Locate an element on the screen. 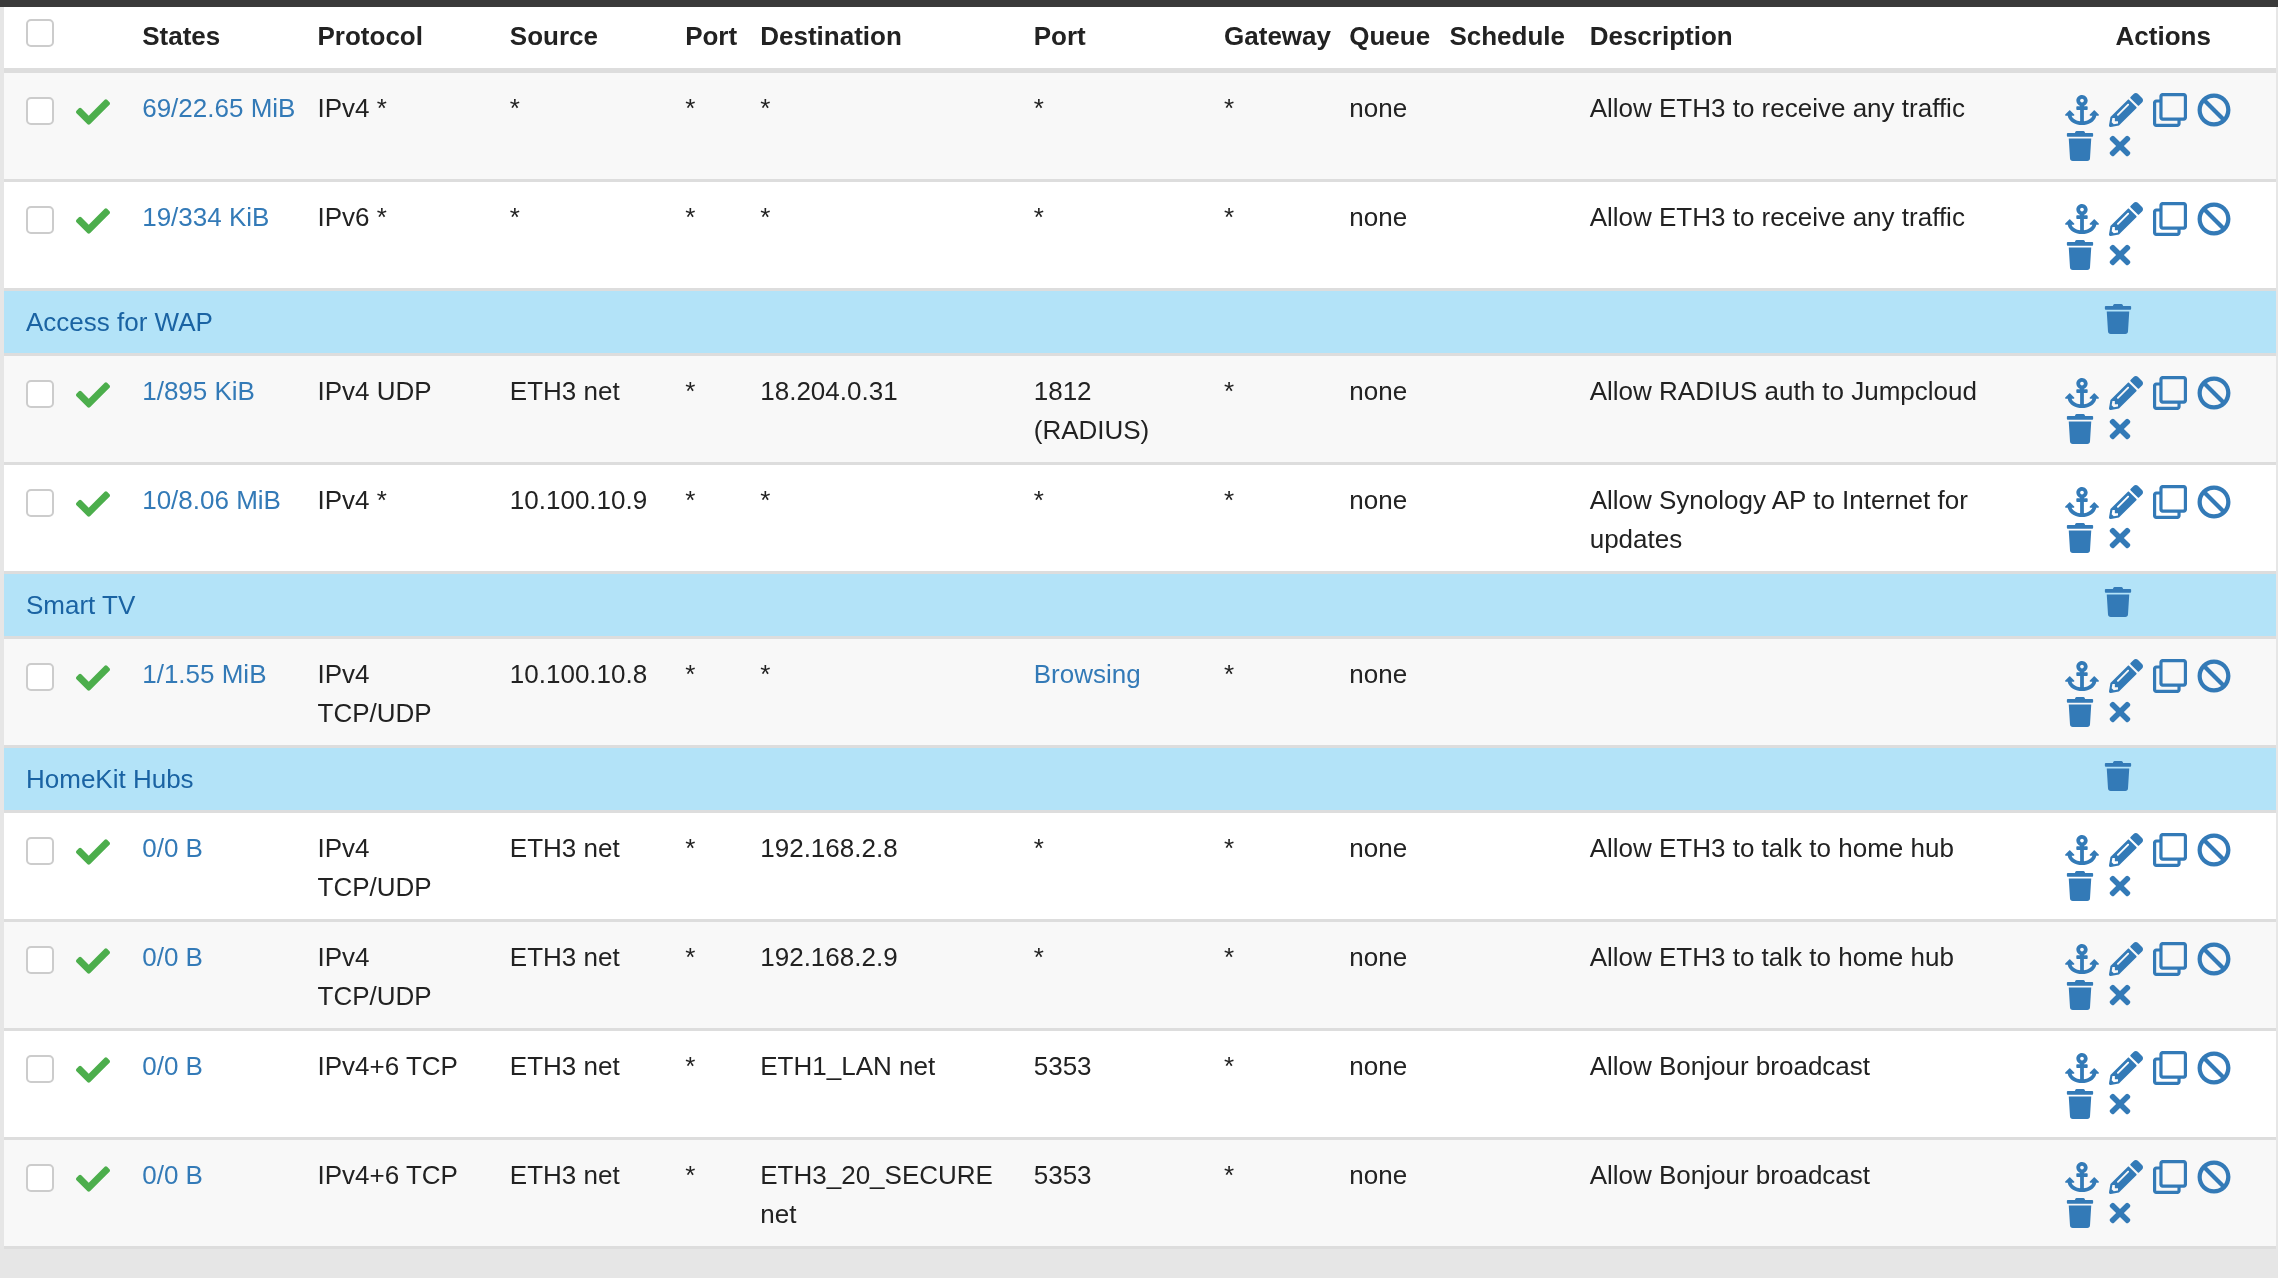 This screenshot has height=1278, width=2278. states-link: 19/334 KiB is located at coordinates (206, 217).